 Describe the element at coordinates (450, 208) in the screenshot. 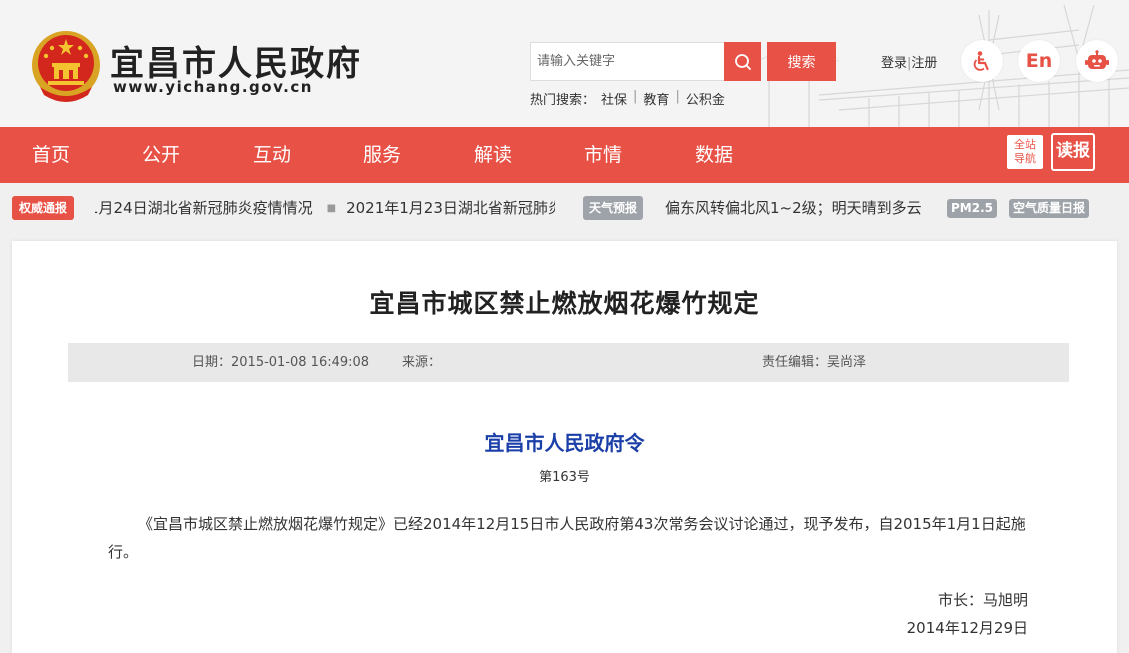

I see `ticker-news-link: 2021年1月23日湖北省新冠肺炎疫情情况` at that location.